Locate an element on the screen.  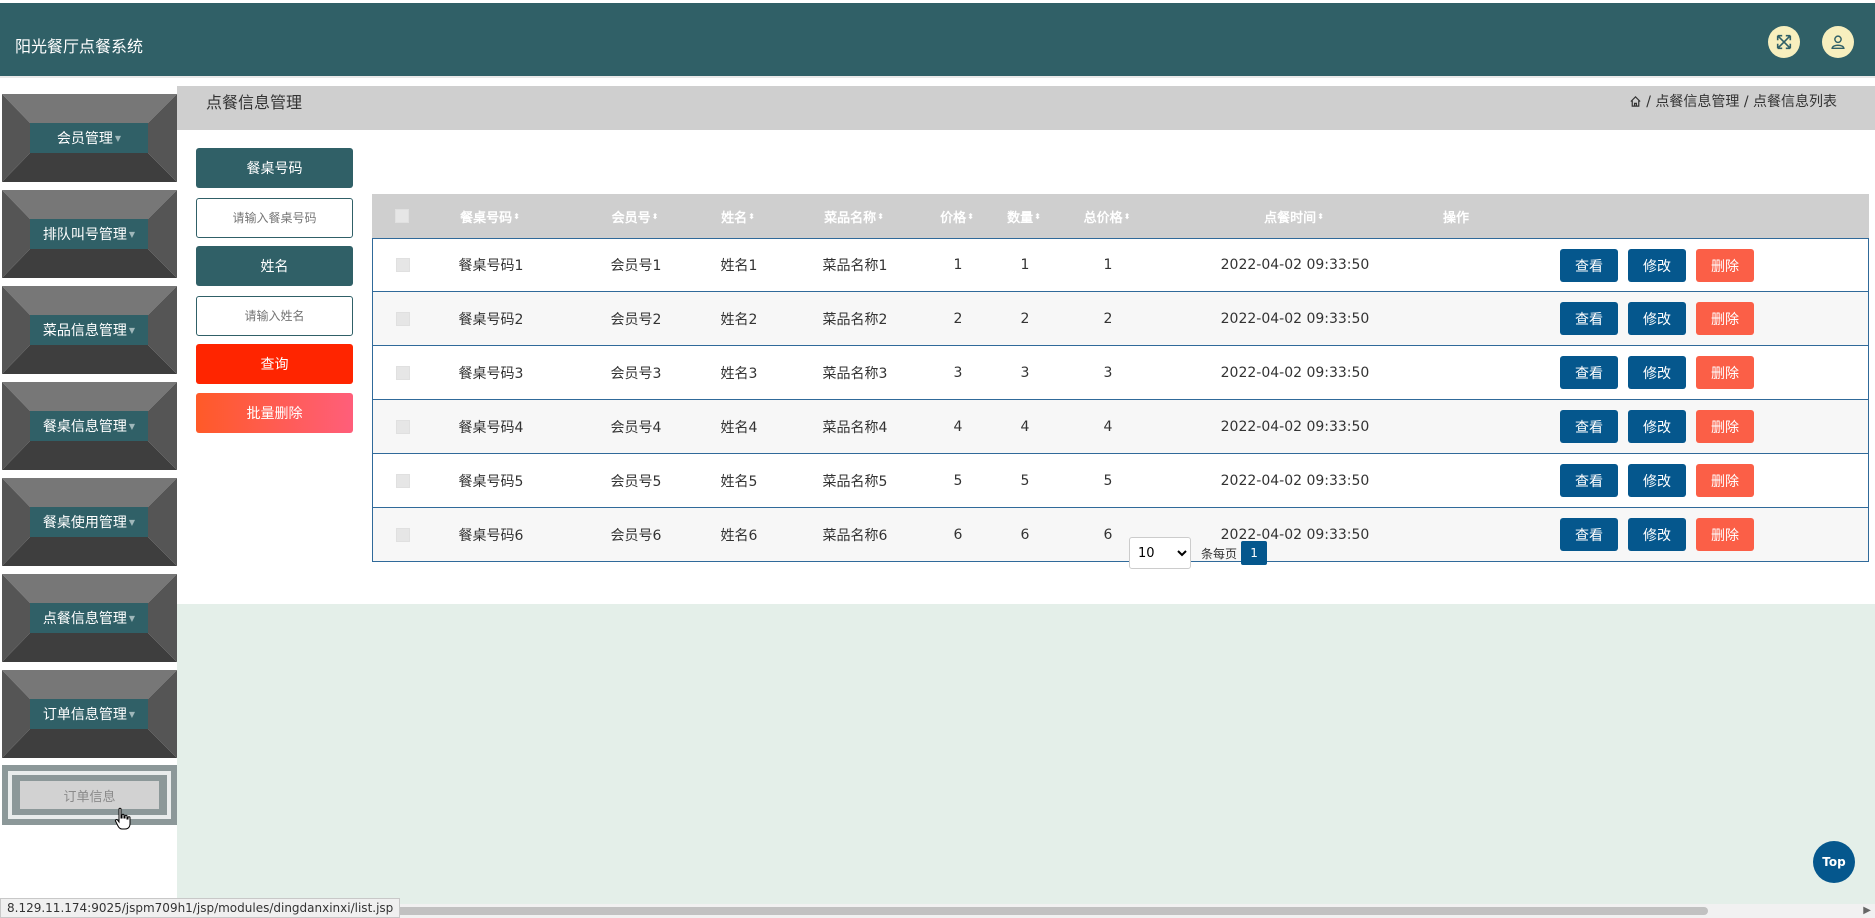
column-header-quantity: 数量 ⬍ is located at coordinates (1024, 216).